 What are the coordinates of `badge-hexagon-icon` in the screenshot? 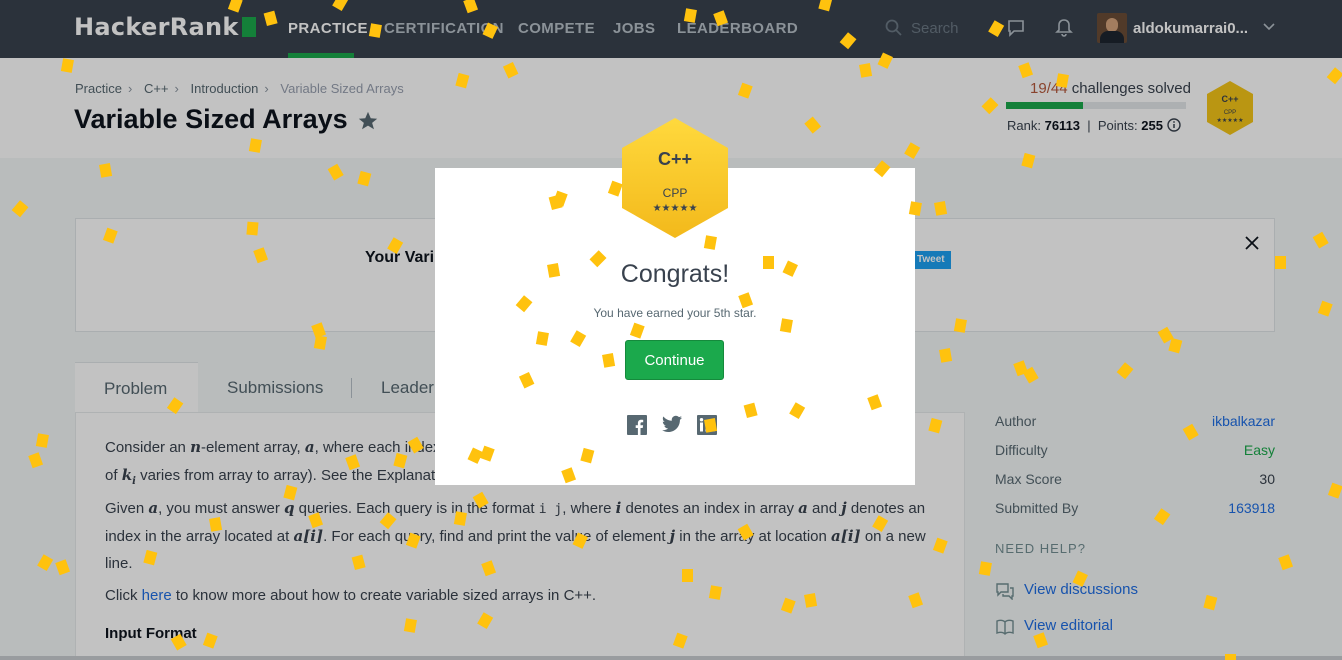 It's located at (675, 178).